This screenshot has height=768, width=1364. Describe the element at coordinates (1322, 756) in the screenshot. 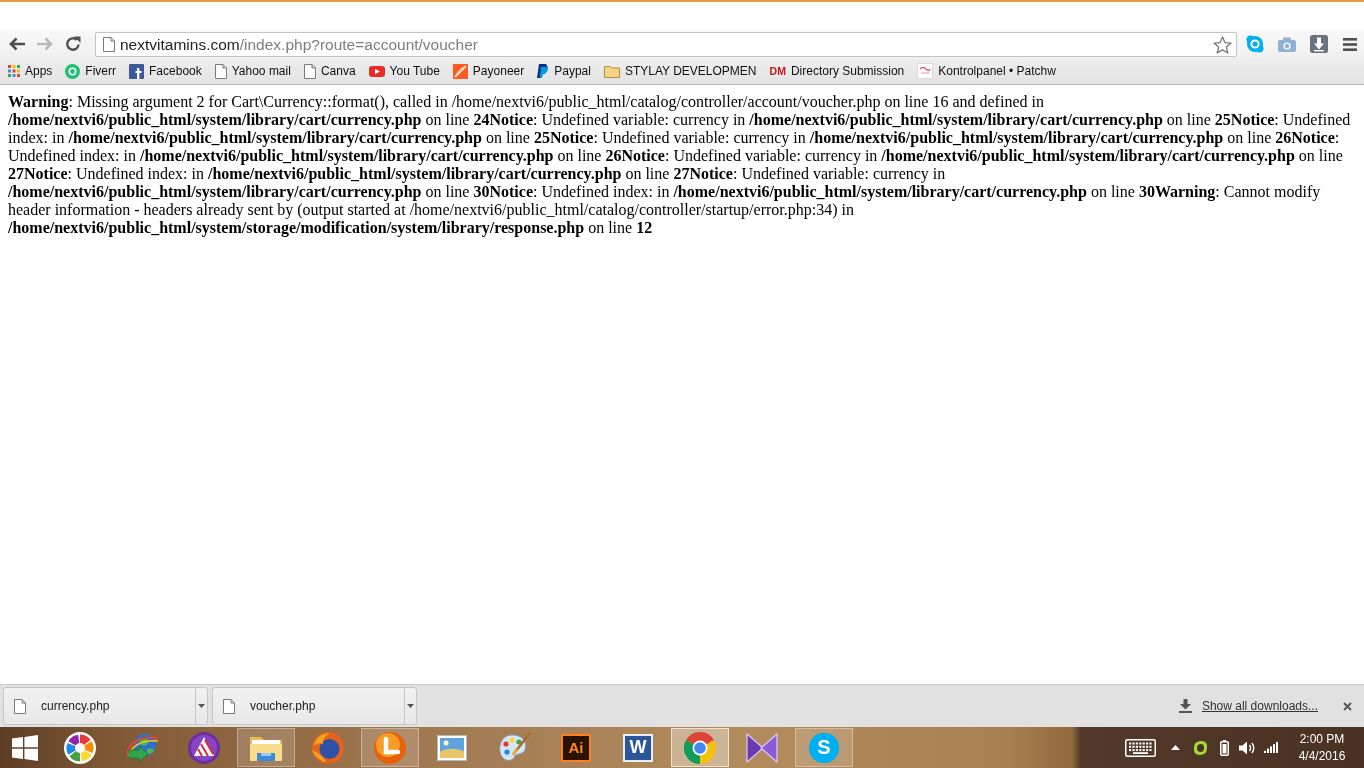

I see `clock-date: 4/4/2016` at that location.